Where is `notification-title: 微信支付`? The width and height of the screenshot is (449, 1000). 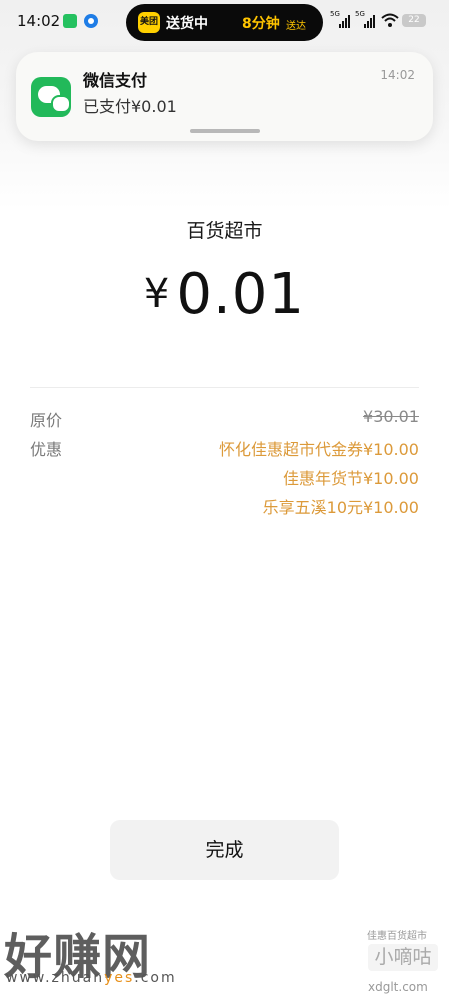 notification-title: 微信支付 is located at coordinates (115, 80).